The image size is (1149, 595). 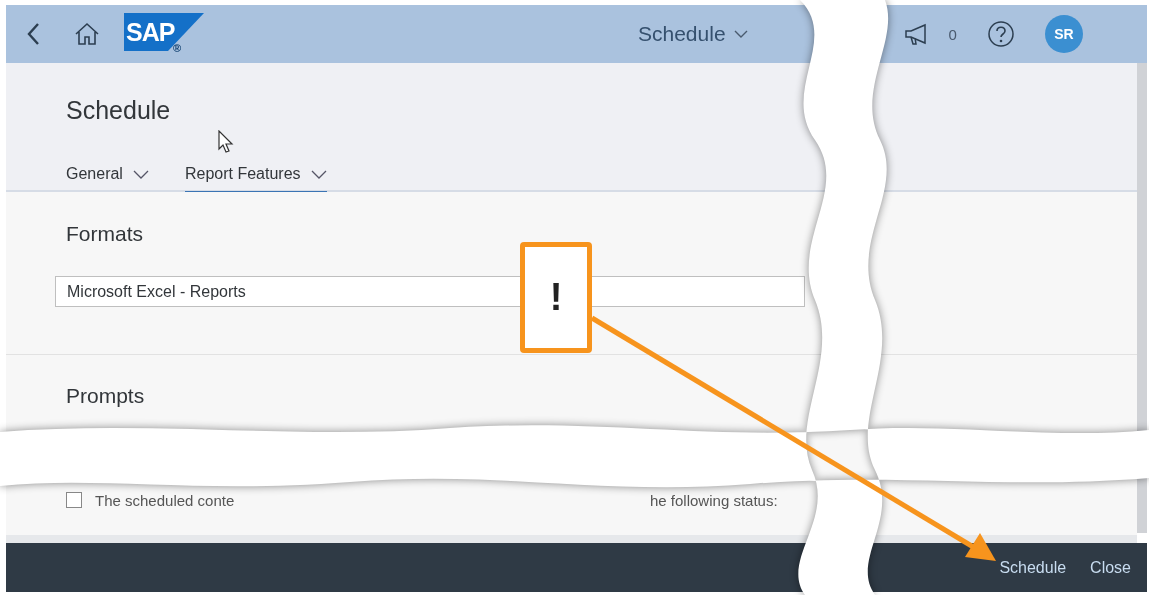 What do you see at coordinates (693, 34) in the screenshot?
I see `shell-title: Schedule` at bounding box center [693, 34].